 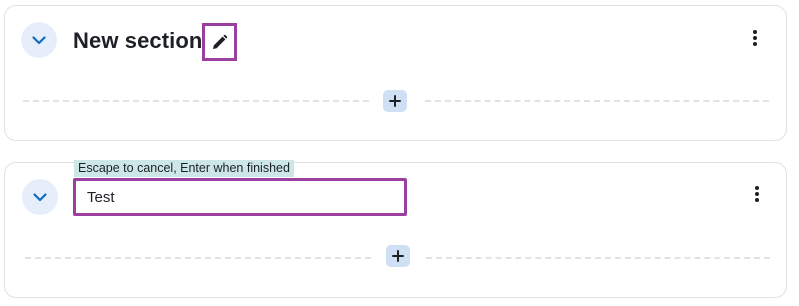 What do you see at coordinates (240, 197) in the screenshot?
I see `section-name-input` at bounding box center [240, 197].